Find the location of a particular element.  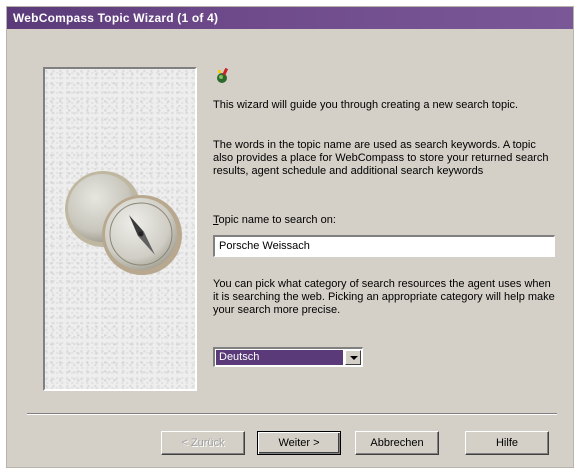

next-button: Weiter > is located at coordinates (299, 443).